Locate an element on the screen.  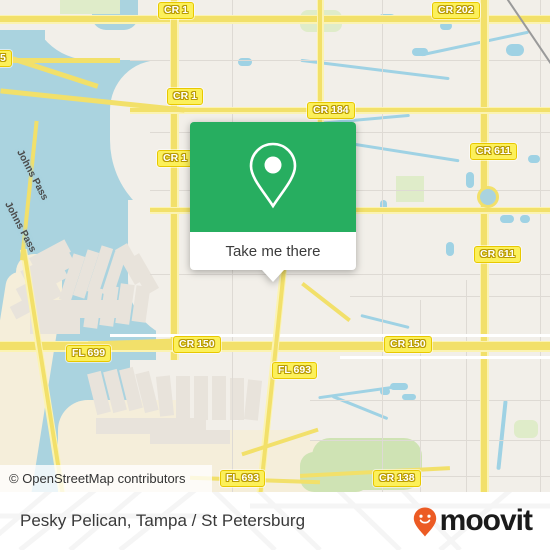
minor-road-v4 is located at coordinates (467, 386).